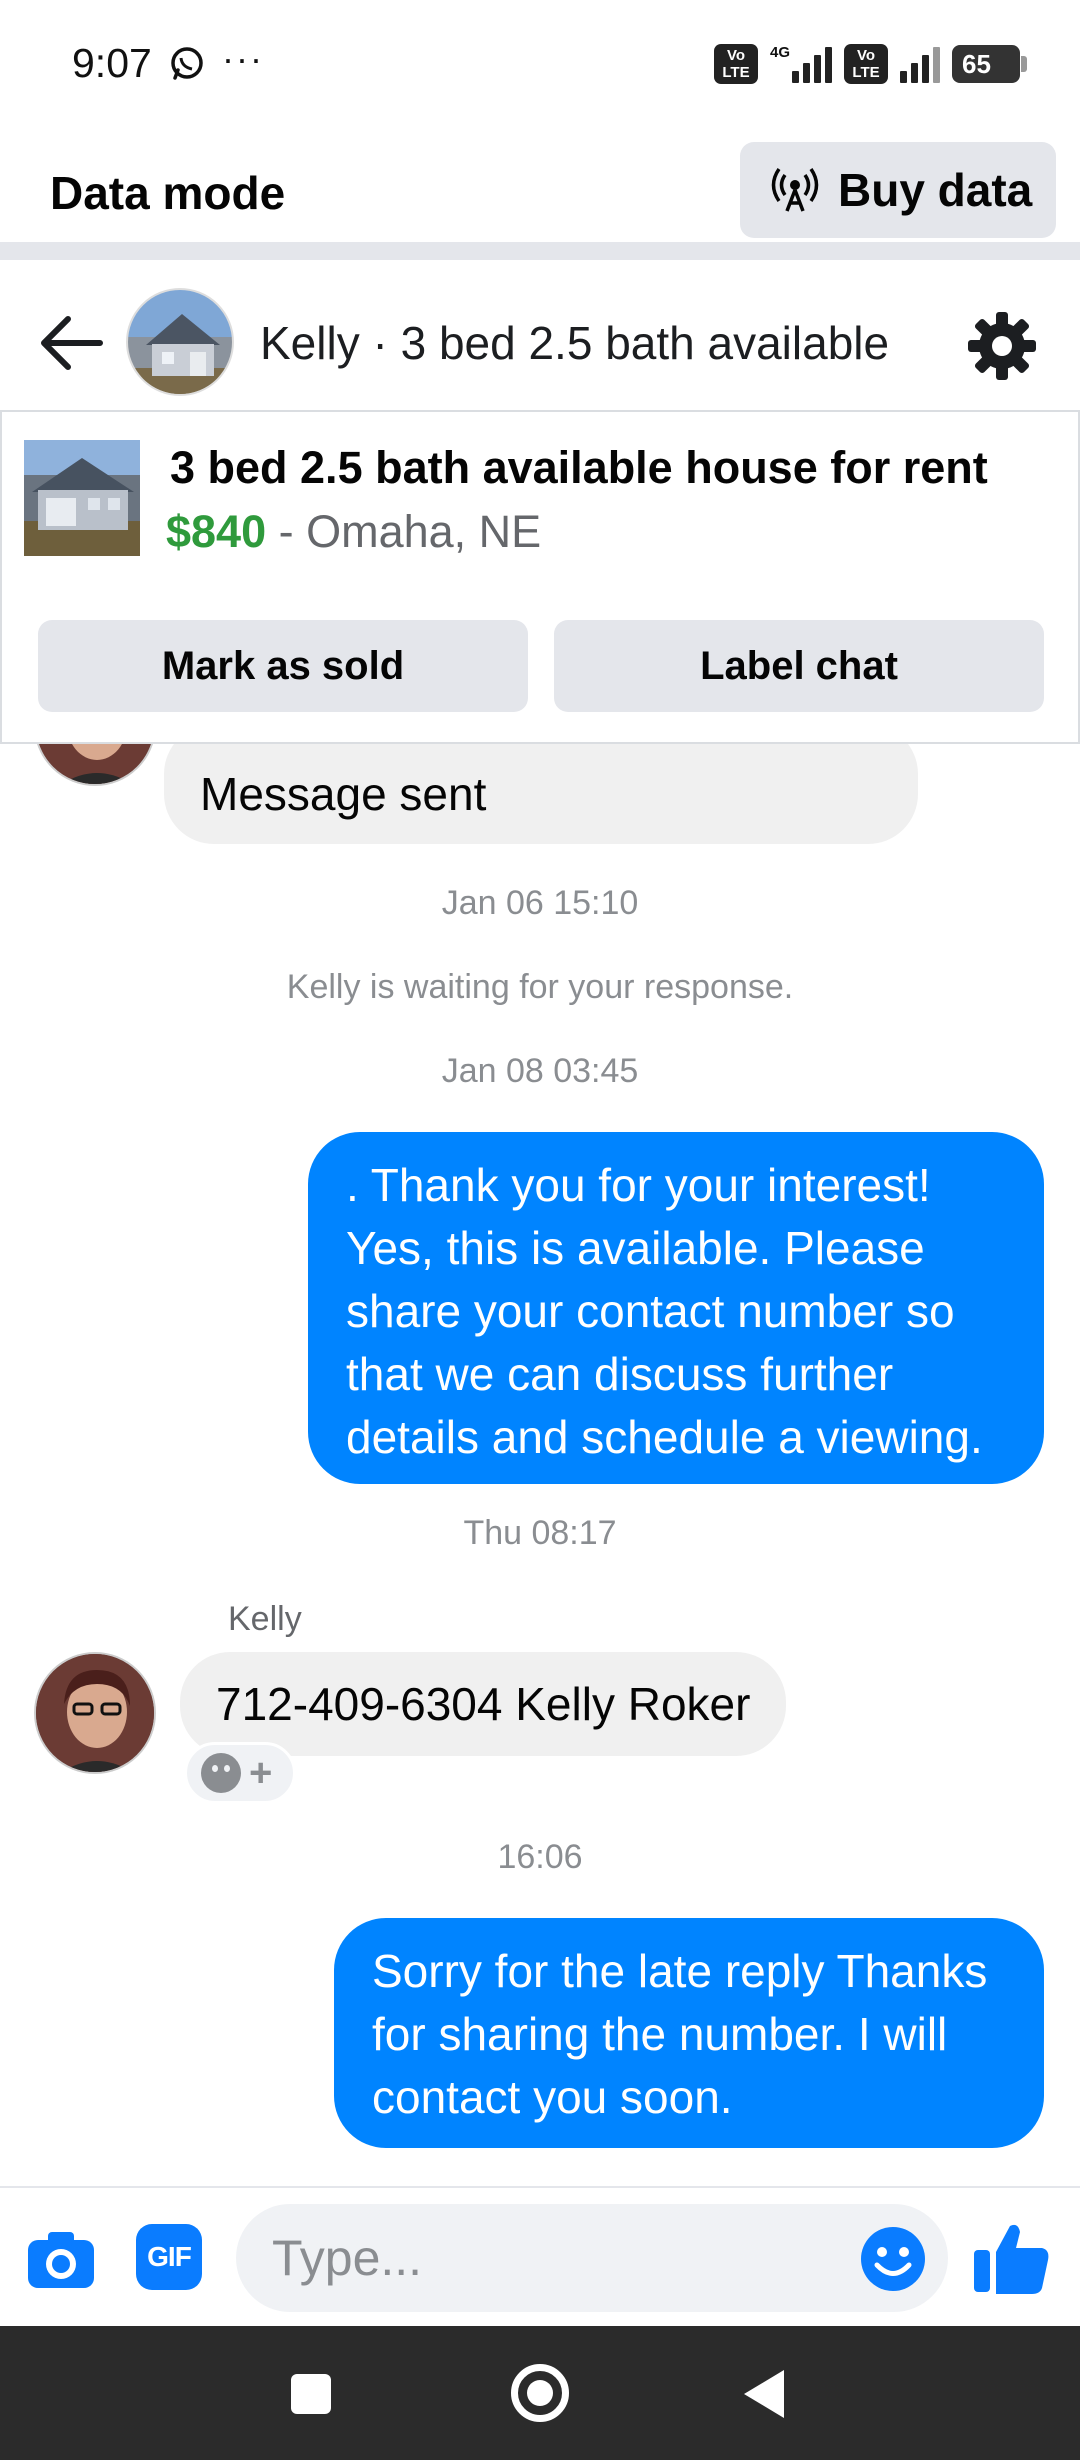 Image resolution: width=1080 pixels, height=2460 pixels. What do you see at coordinates (866, 64) in the screenshot?
I see `volte-badge-2: Vo LTE` at bounding box center [866, 64].